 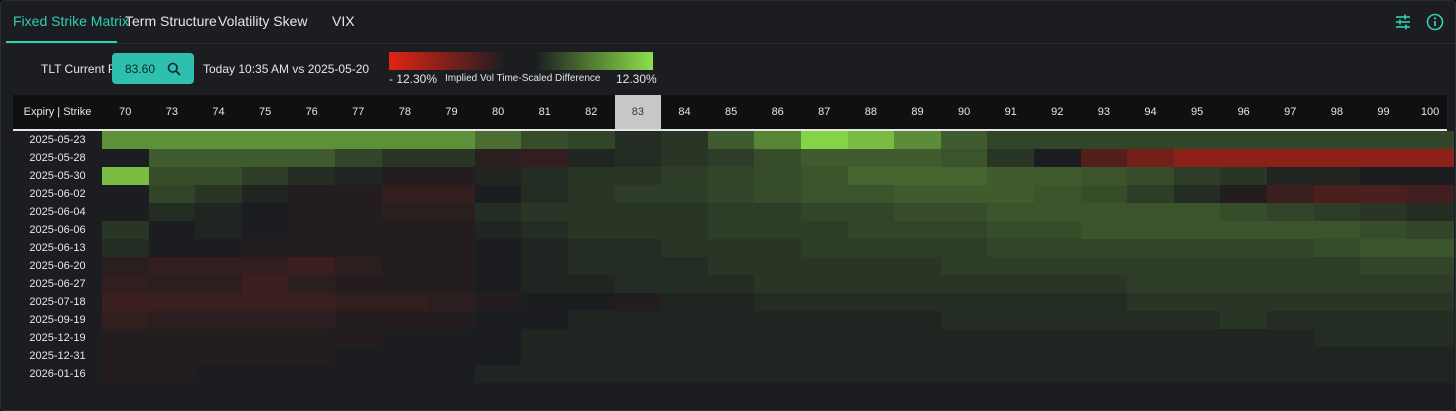 I want to click on tab-vix: VIX, so click(x=343, y=21).